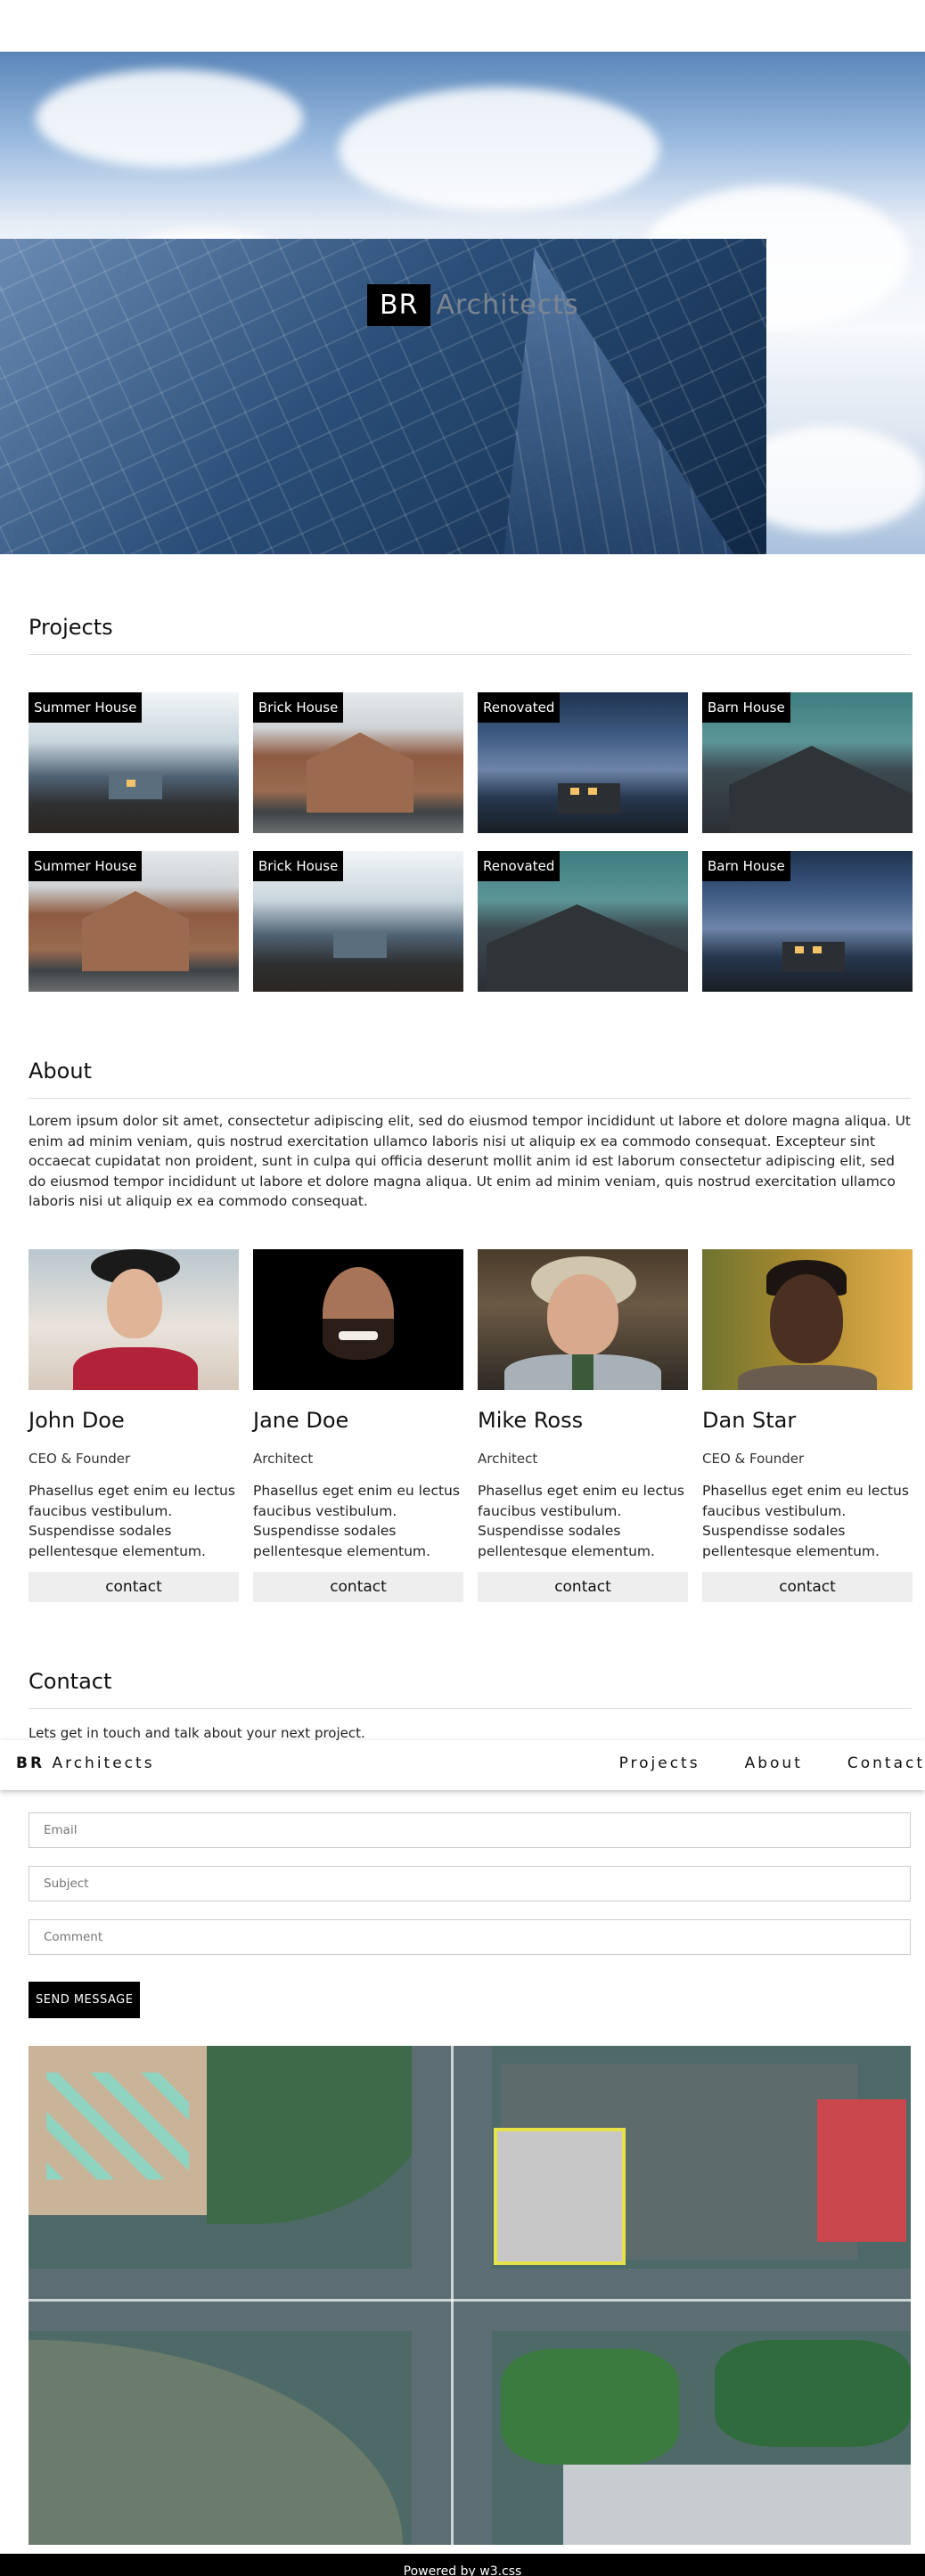  What do you see at coordinates (470, 1937) in the screenshot?
I see `comment-field` at bounding box center [470, 1937].